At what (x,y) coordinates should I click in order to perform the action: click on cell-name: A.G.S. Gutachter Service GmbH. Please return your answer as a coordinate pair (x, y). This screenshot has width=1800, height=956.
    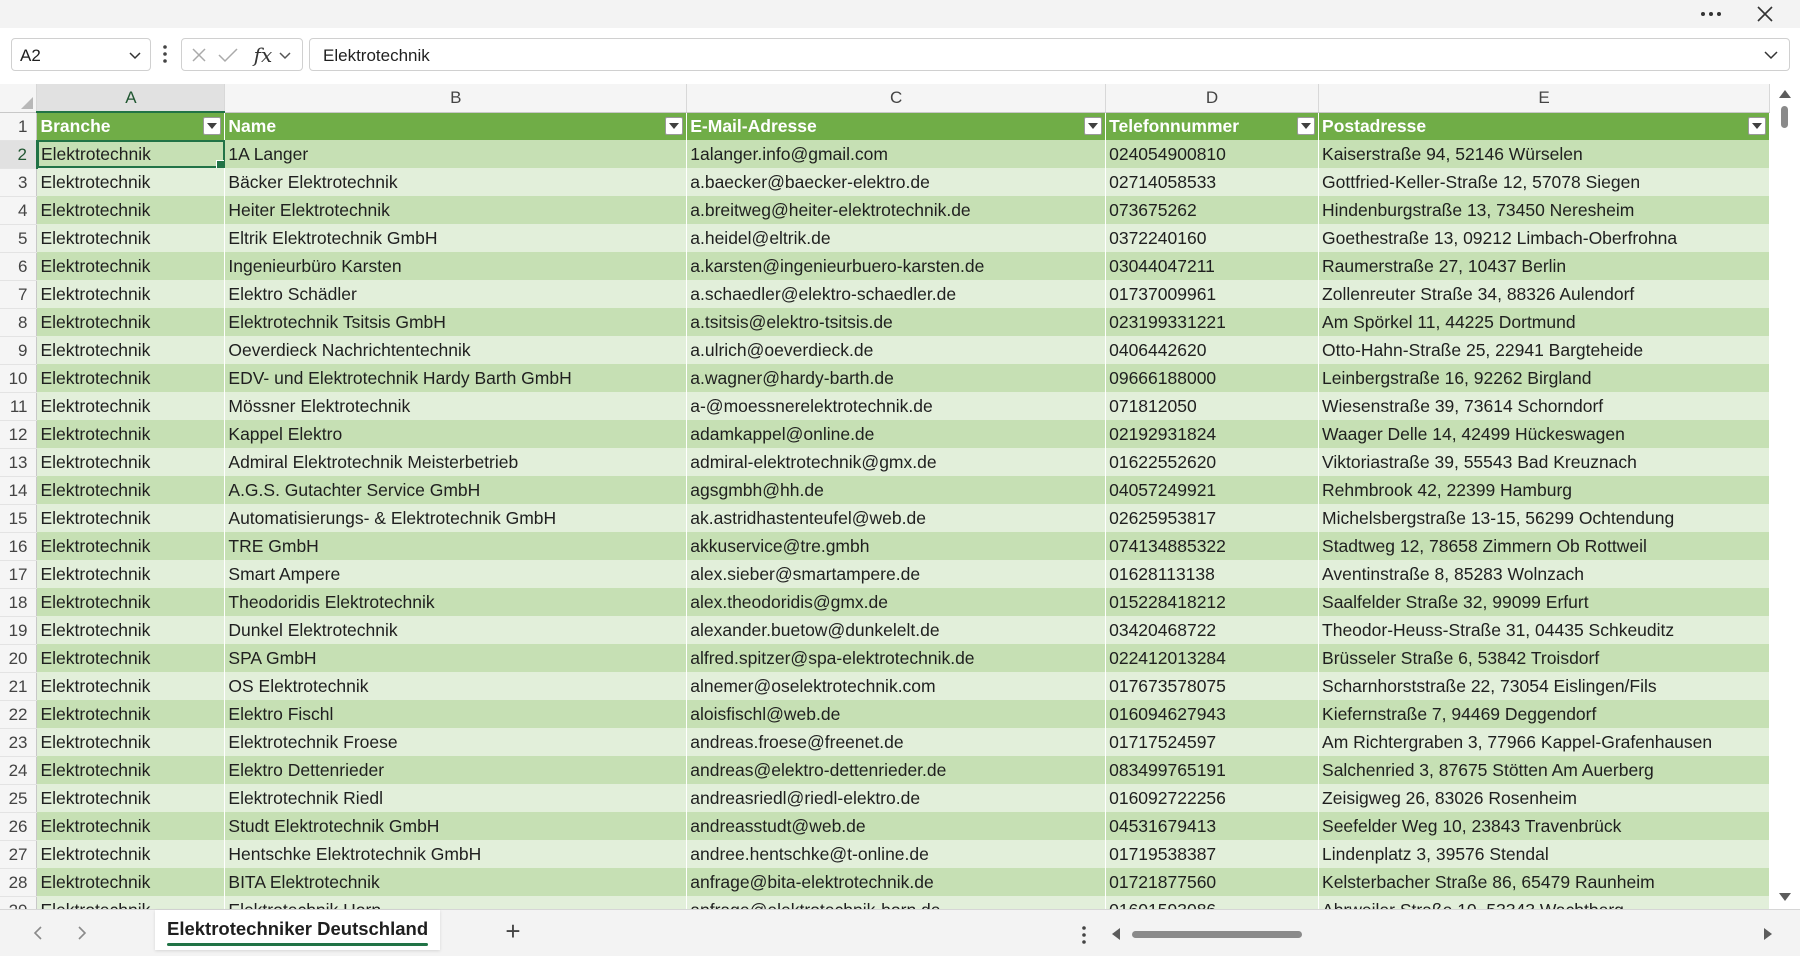
    Looking at the image, I should click on (456, 490).